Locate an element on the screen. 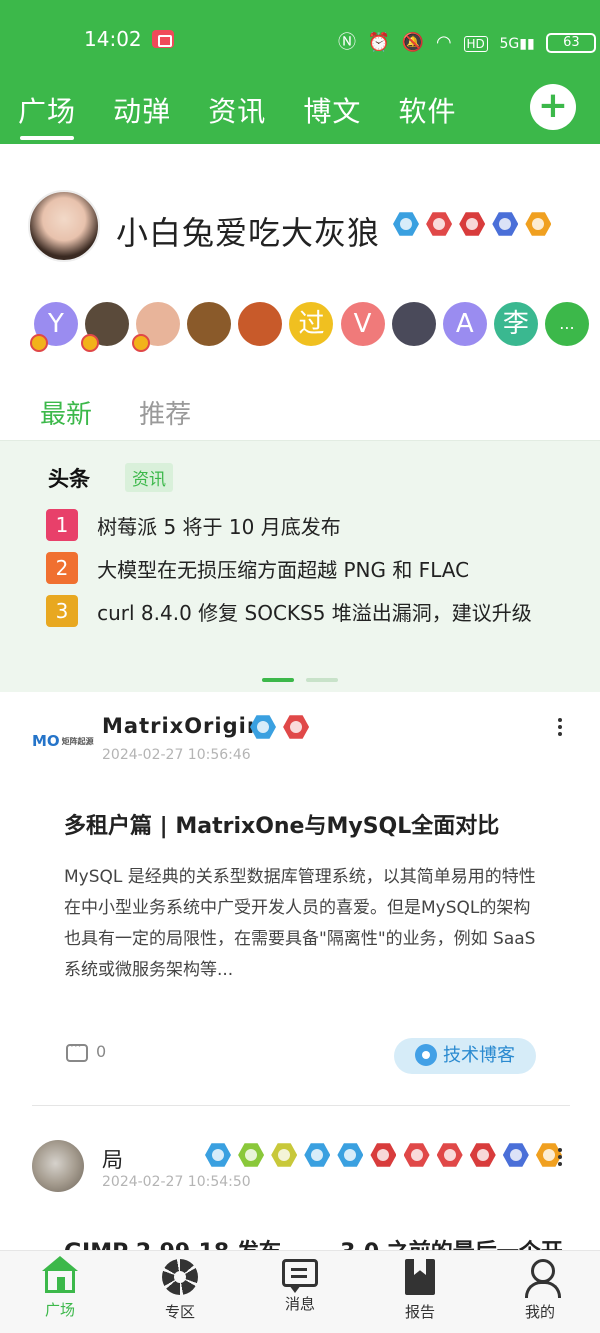  nav-messages: 消息 is located at coordinates (300, 1286).